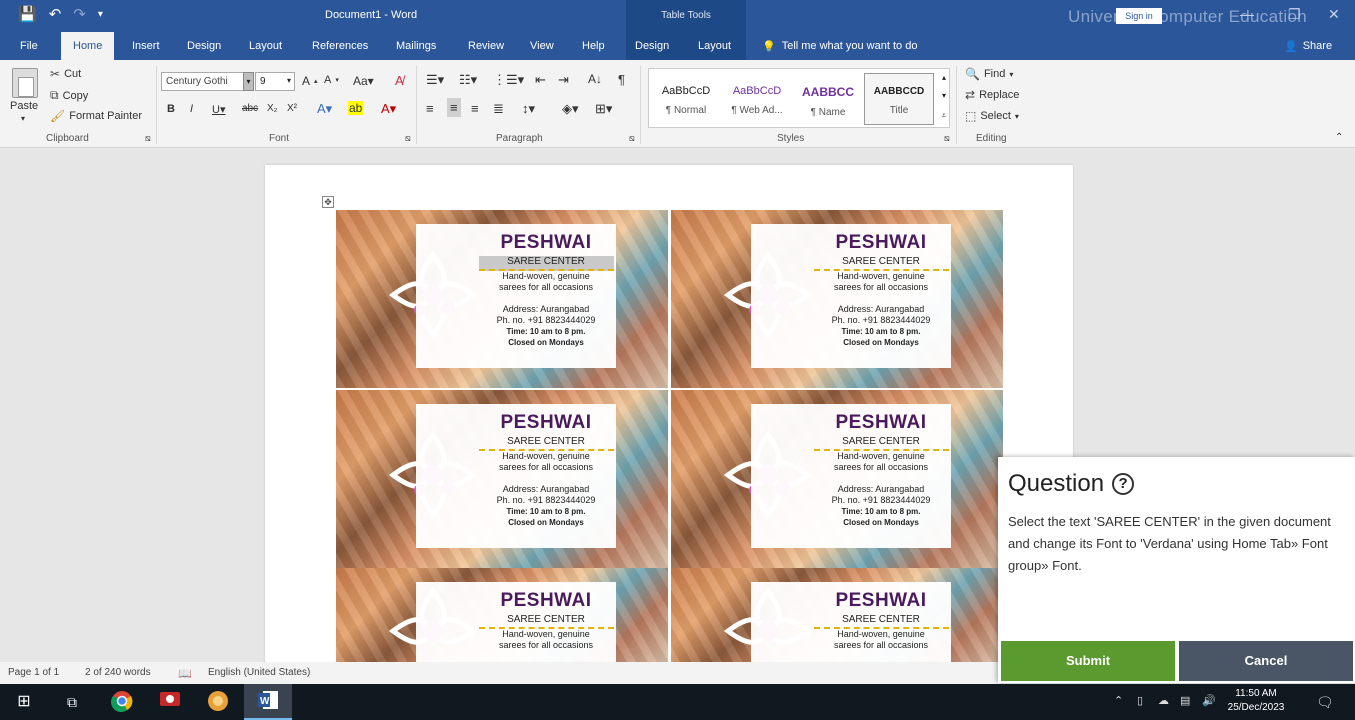  I want to click on styles-scroll-down-icon: ▾, so click(944, 95).